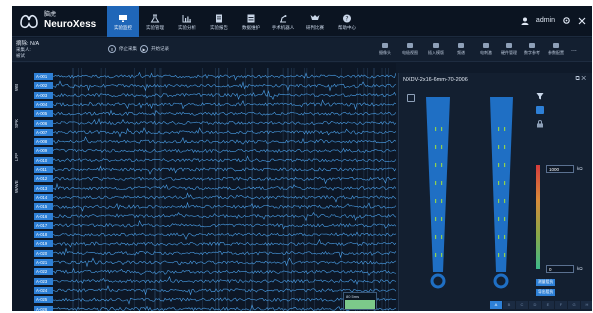  Describe the element at coordinates (43, 290) in the screenshot. I see `channel-label: A-024` at that location.